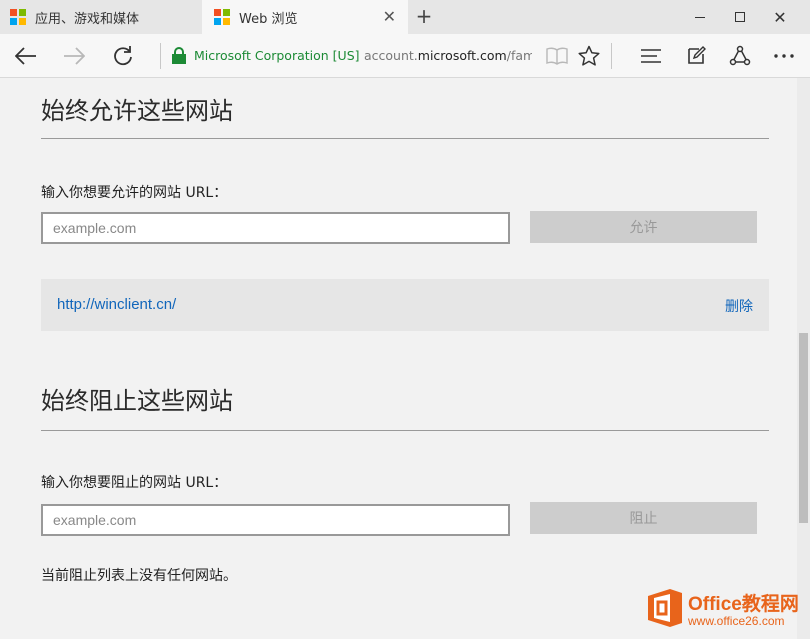  I want to click on delete-site-link: 删除, so click(739, 306).